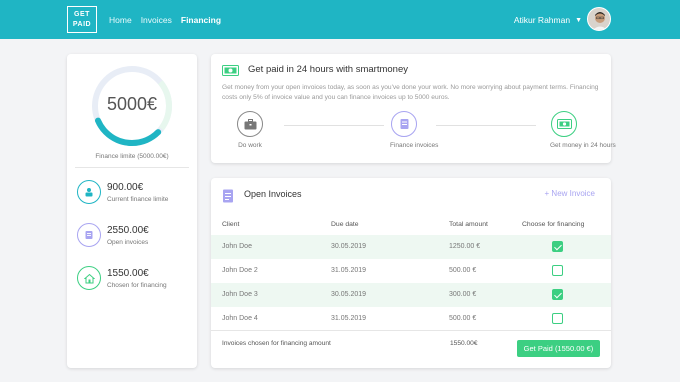  I want to click on nav-invoices: Invoices, so click(156, 20).